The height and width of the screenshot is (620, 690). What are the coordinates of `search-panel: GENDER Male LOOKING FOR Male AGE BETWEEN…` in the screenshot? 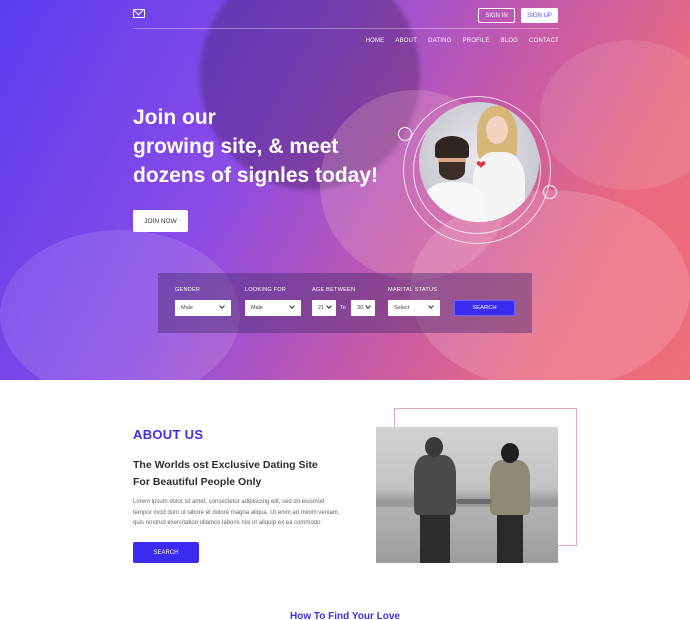 It's located at (345, 303).